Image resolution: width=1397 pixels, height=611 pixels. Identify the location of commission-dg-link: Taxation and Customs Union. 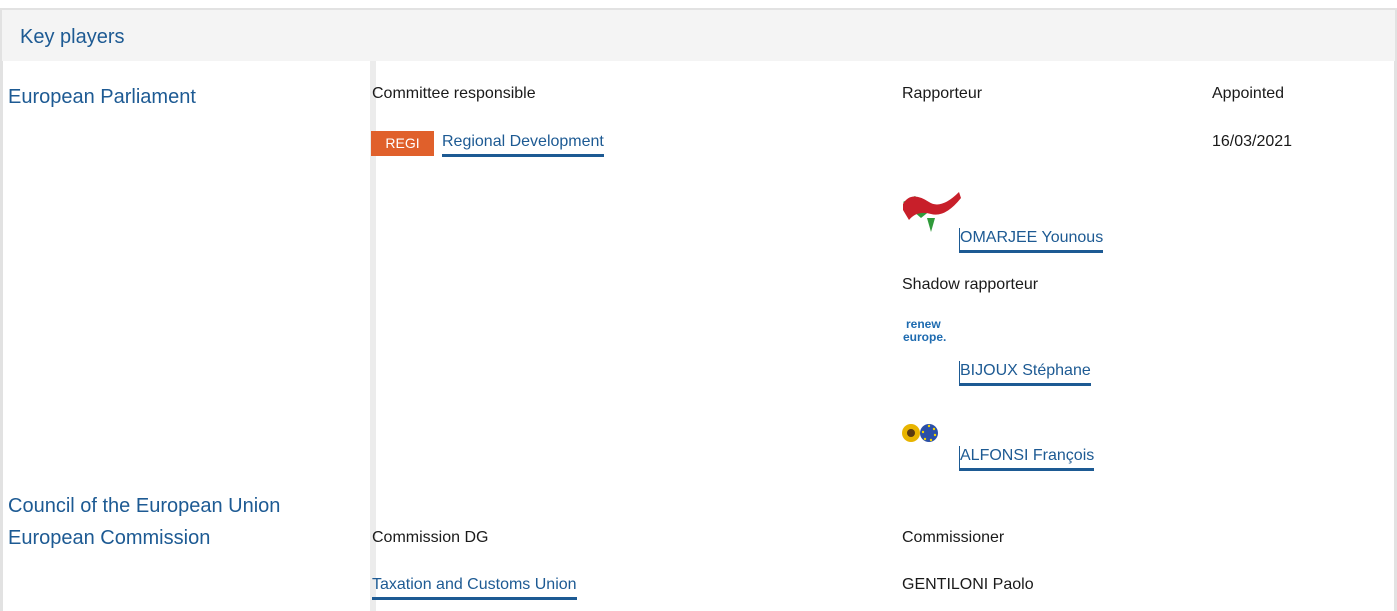
(474, 587).